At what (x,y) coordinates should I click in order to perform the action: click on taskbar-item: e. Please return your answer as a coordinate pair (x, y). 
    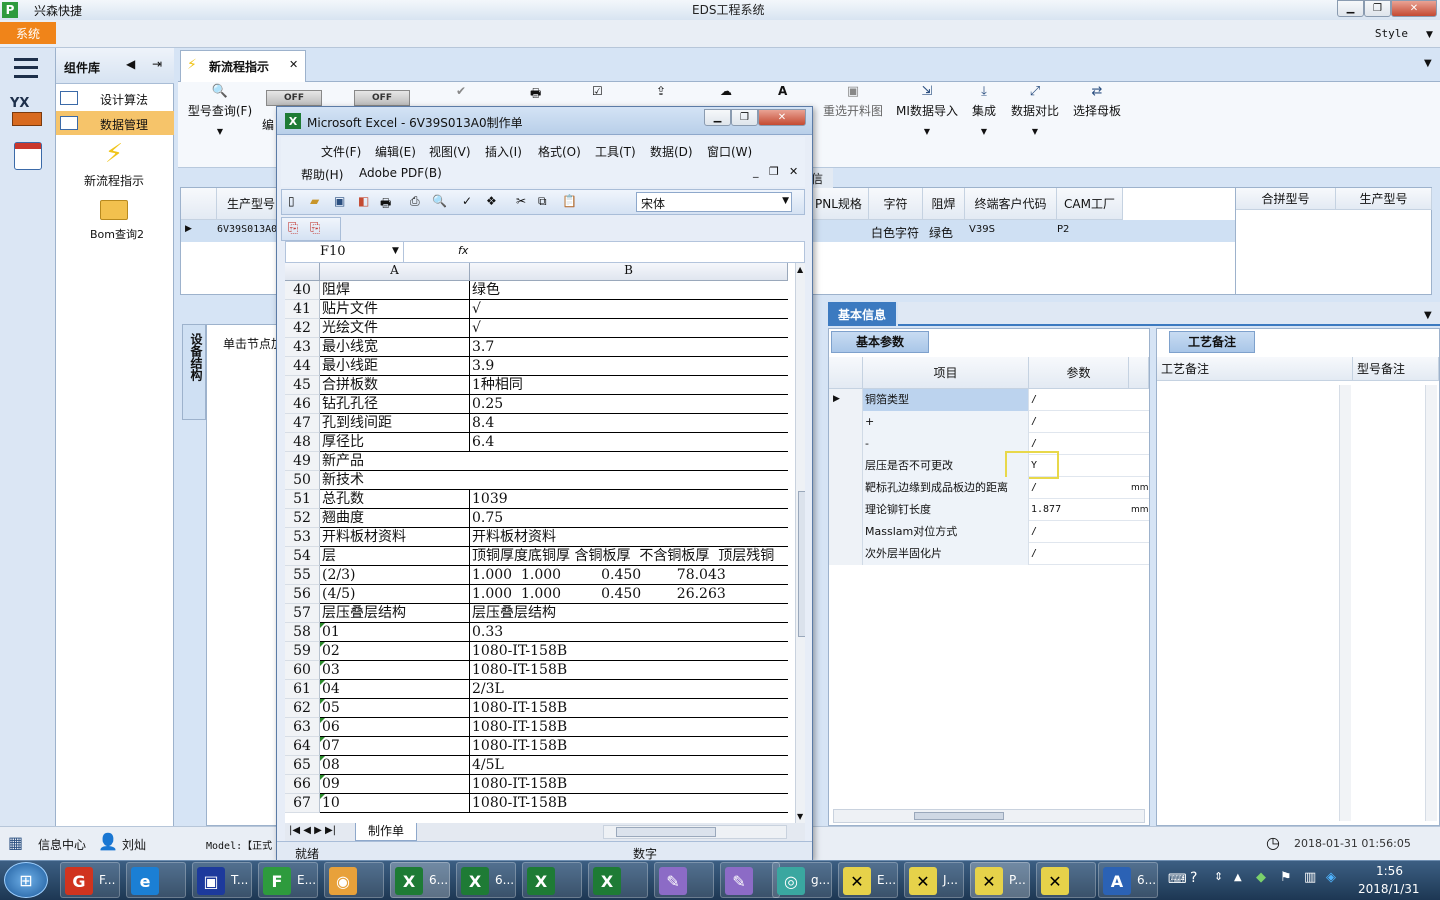
    Looking at the image, I should click on (156, 880).